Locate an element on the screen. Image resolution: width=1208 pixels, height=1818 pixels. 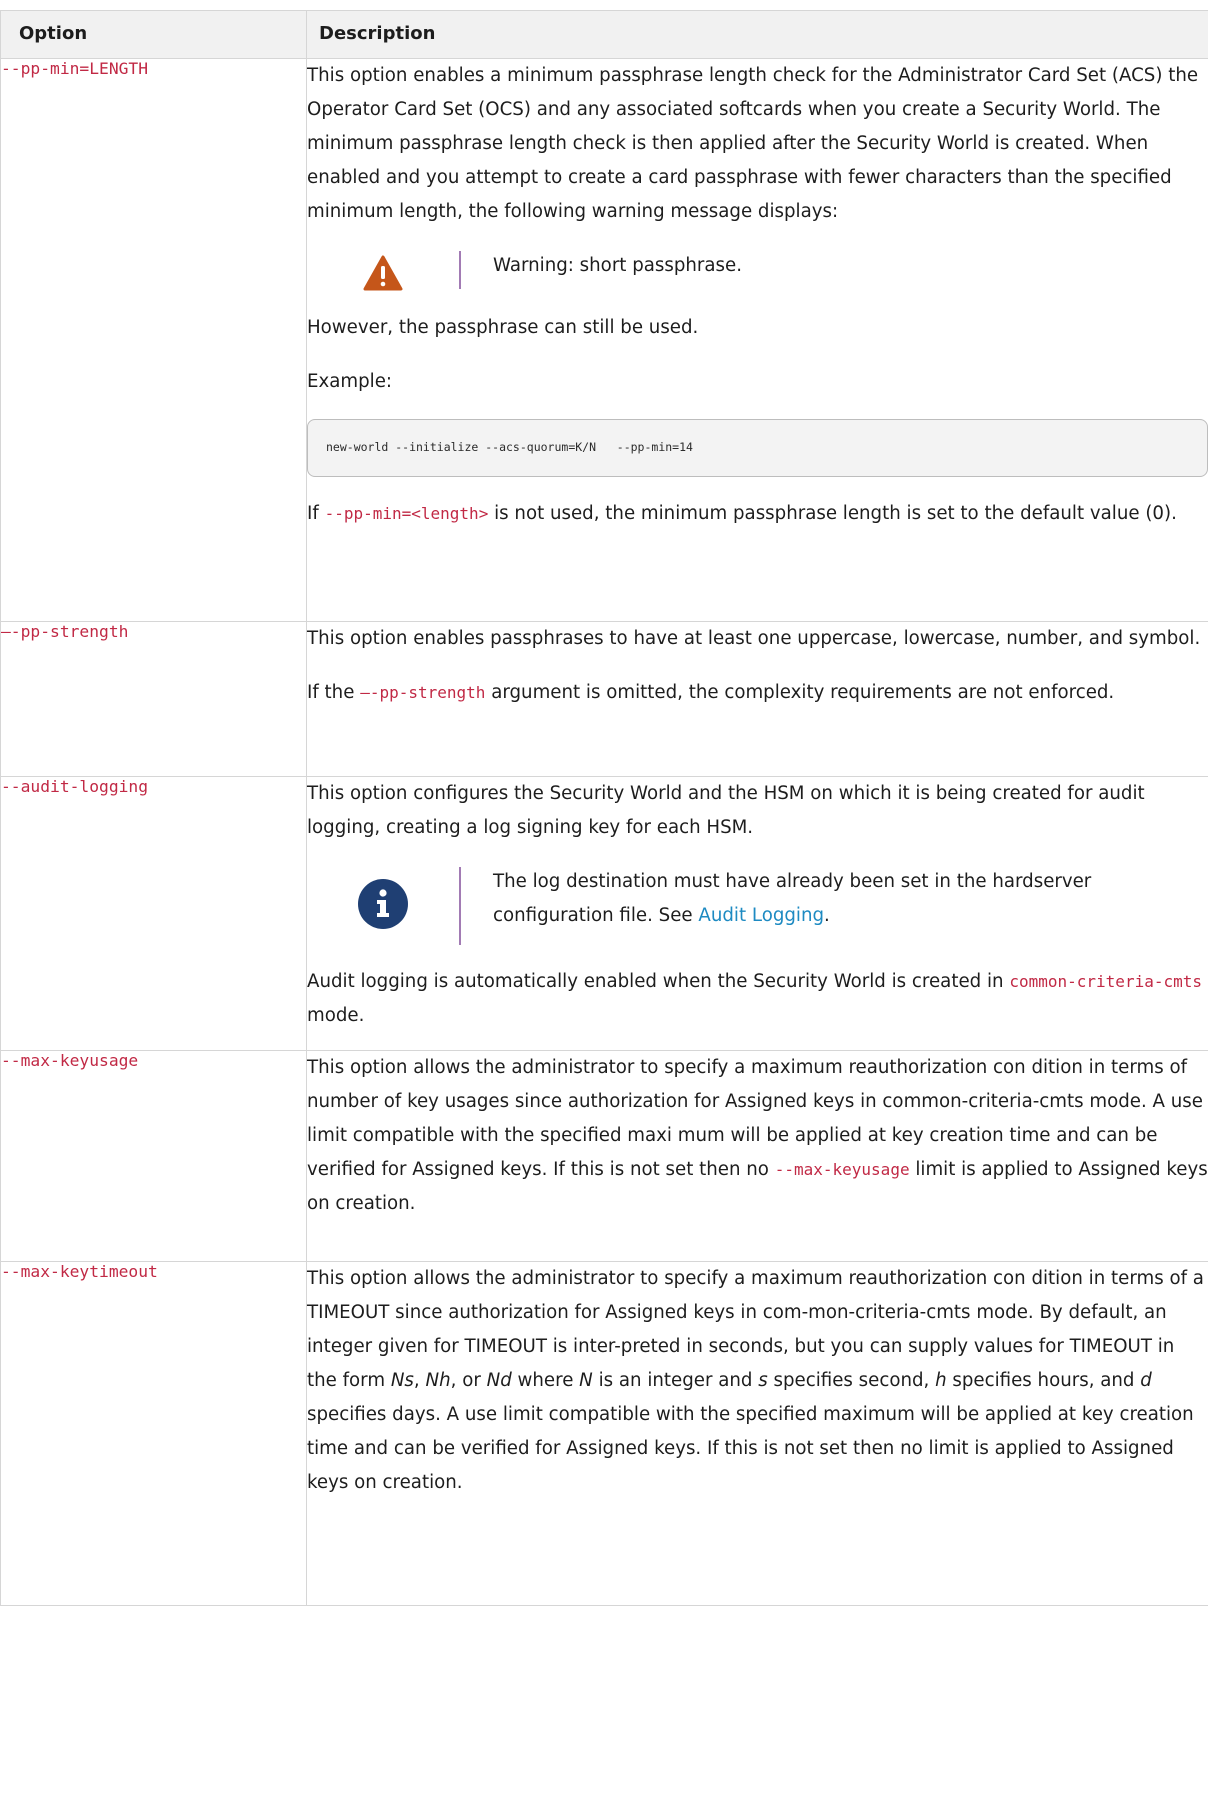
warning-text: Warning: short passphrase. is located at coordinates (617, 265).